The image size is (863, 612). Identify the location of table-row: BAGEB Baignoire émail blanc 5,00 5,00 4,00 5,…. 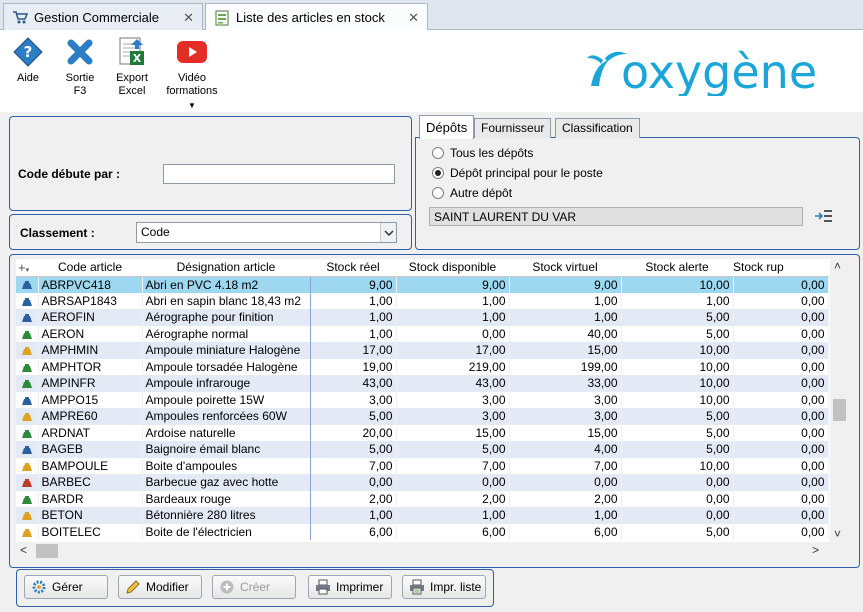
(422, 449).